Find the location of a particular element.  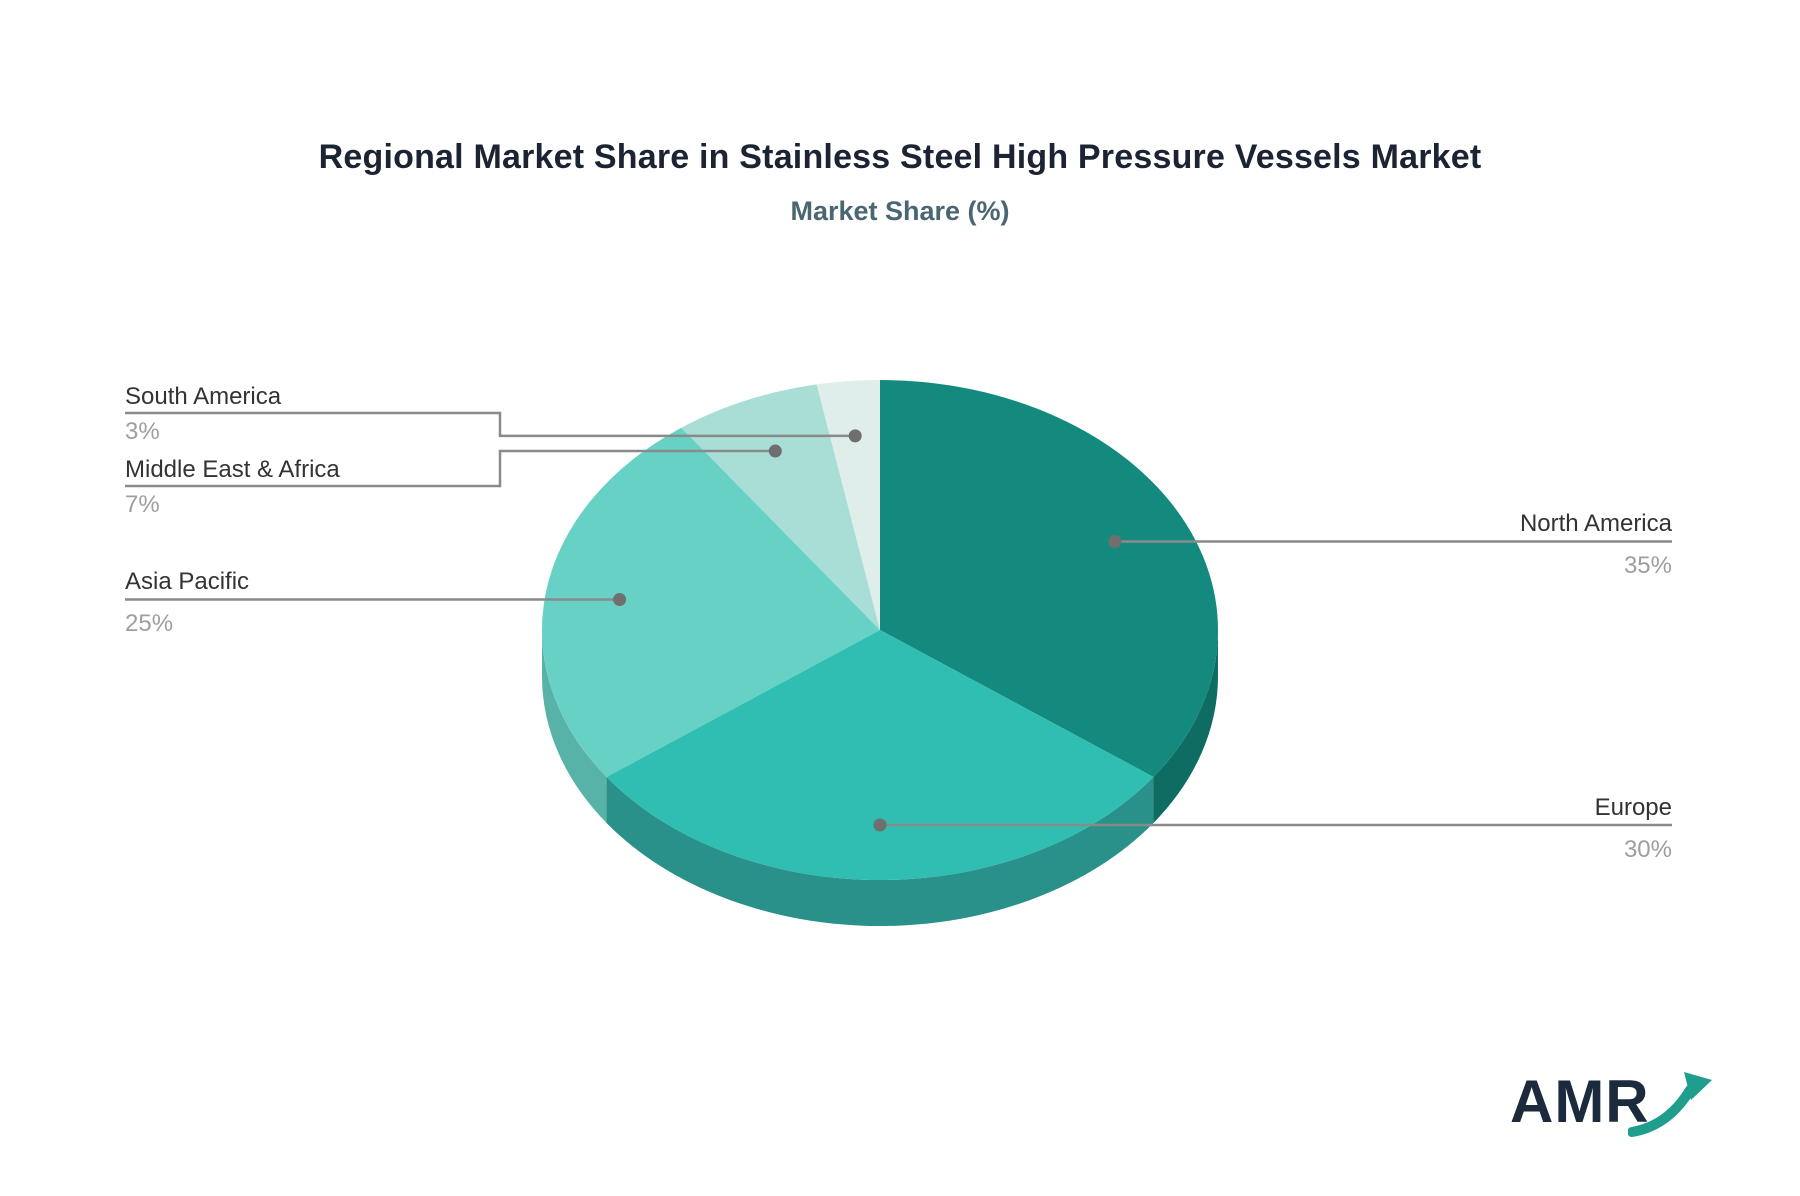

leader-dot-middle-east-africa is located at coordinates (775, 451).